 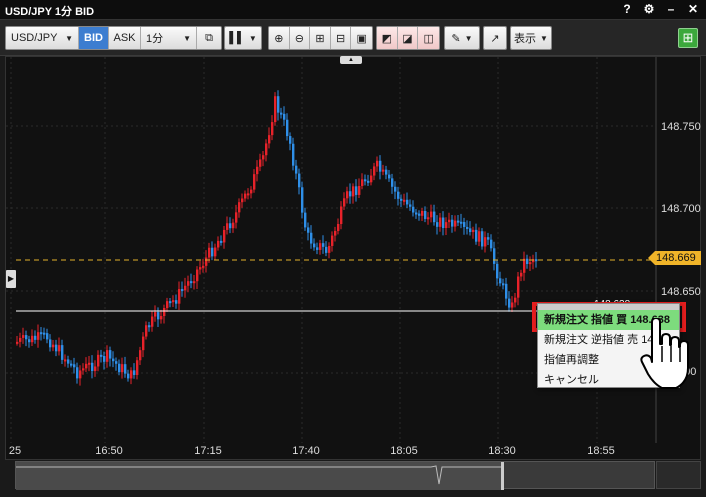 I want to click on x-tick-label: 17:15, so click(x=208, y=451).